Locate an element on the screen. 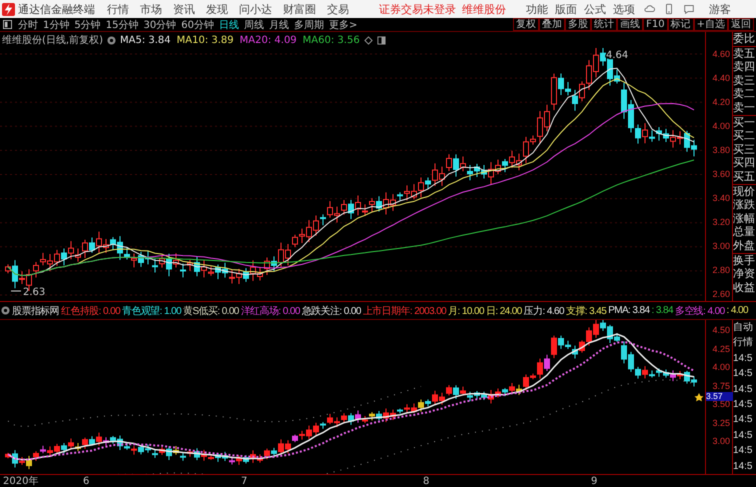 The width and height of the screenshot is (756, 487). cloud-icon is located at coordinates (649, 9).